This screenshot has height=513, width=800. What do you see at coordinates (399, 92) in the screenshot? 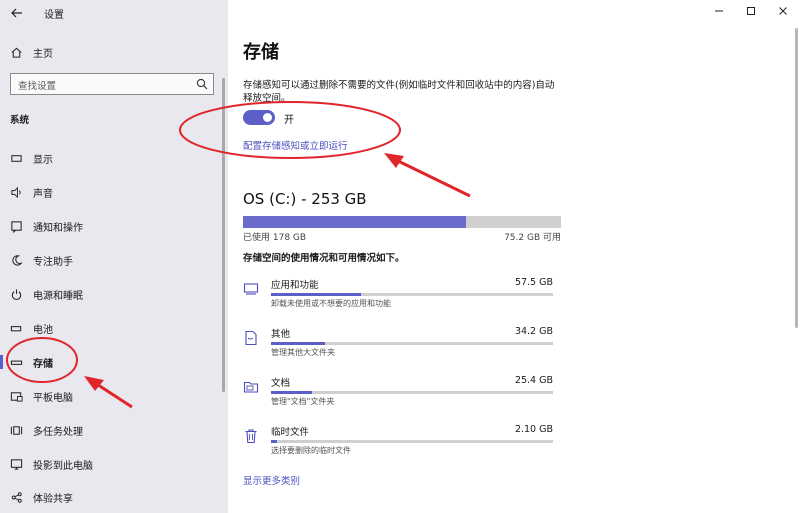
I see `storage-sense-description: 存储感知可以通过删除不需要的文件(例如临时文件和回收站中的内容)自动释放空间。` at bounding box center [399, 92].